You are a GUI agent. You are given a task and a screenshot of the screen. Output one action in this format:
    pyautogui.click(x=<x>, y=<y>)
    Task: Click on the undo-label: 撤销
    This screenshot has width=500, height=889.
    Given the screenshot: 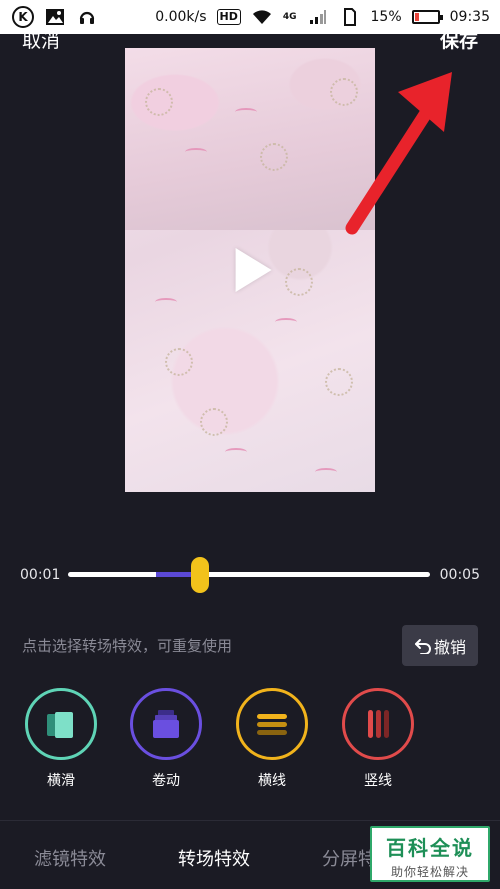 What is the action you would take?
    pyautogui.click(x=449, y=647)
    